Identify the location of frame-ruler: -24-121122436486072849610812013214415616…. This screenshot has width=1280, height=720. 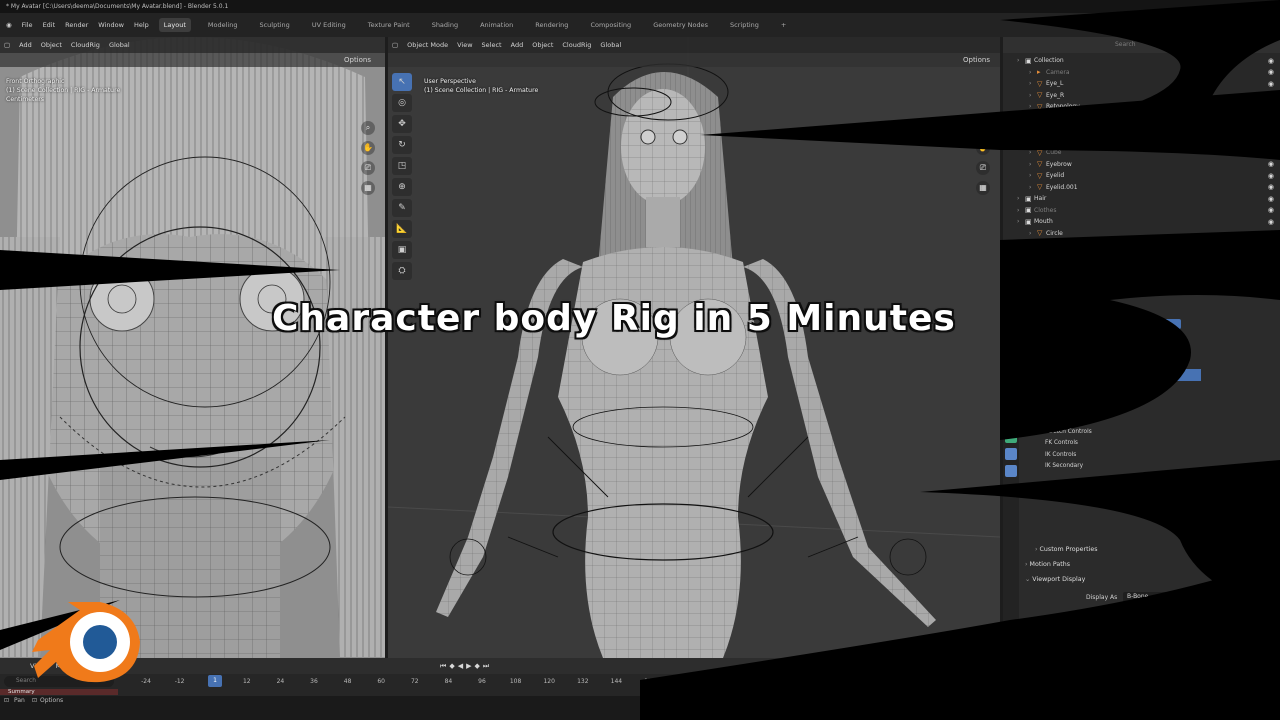
(560, 682).